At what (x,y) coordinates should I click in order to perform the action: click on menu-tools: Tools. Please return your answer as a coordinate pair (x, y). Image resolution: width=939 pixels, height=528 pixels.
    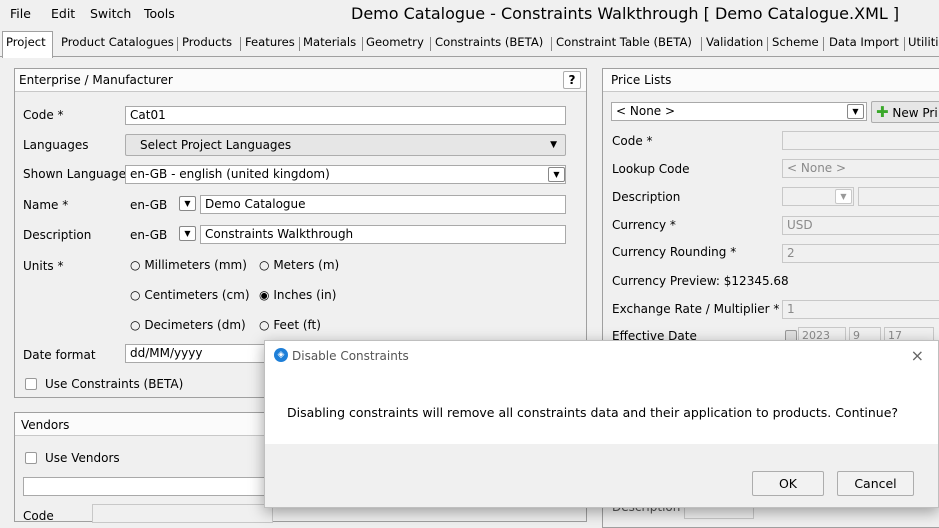
    Looking at the image, I should click on (159, 13).